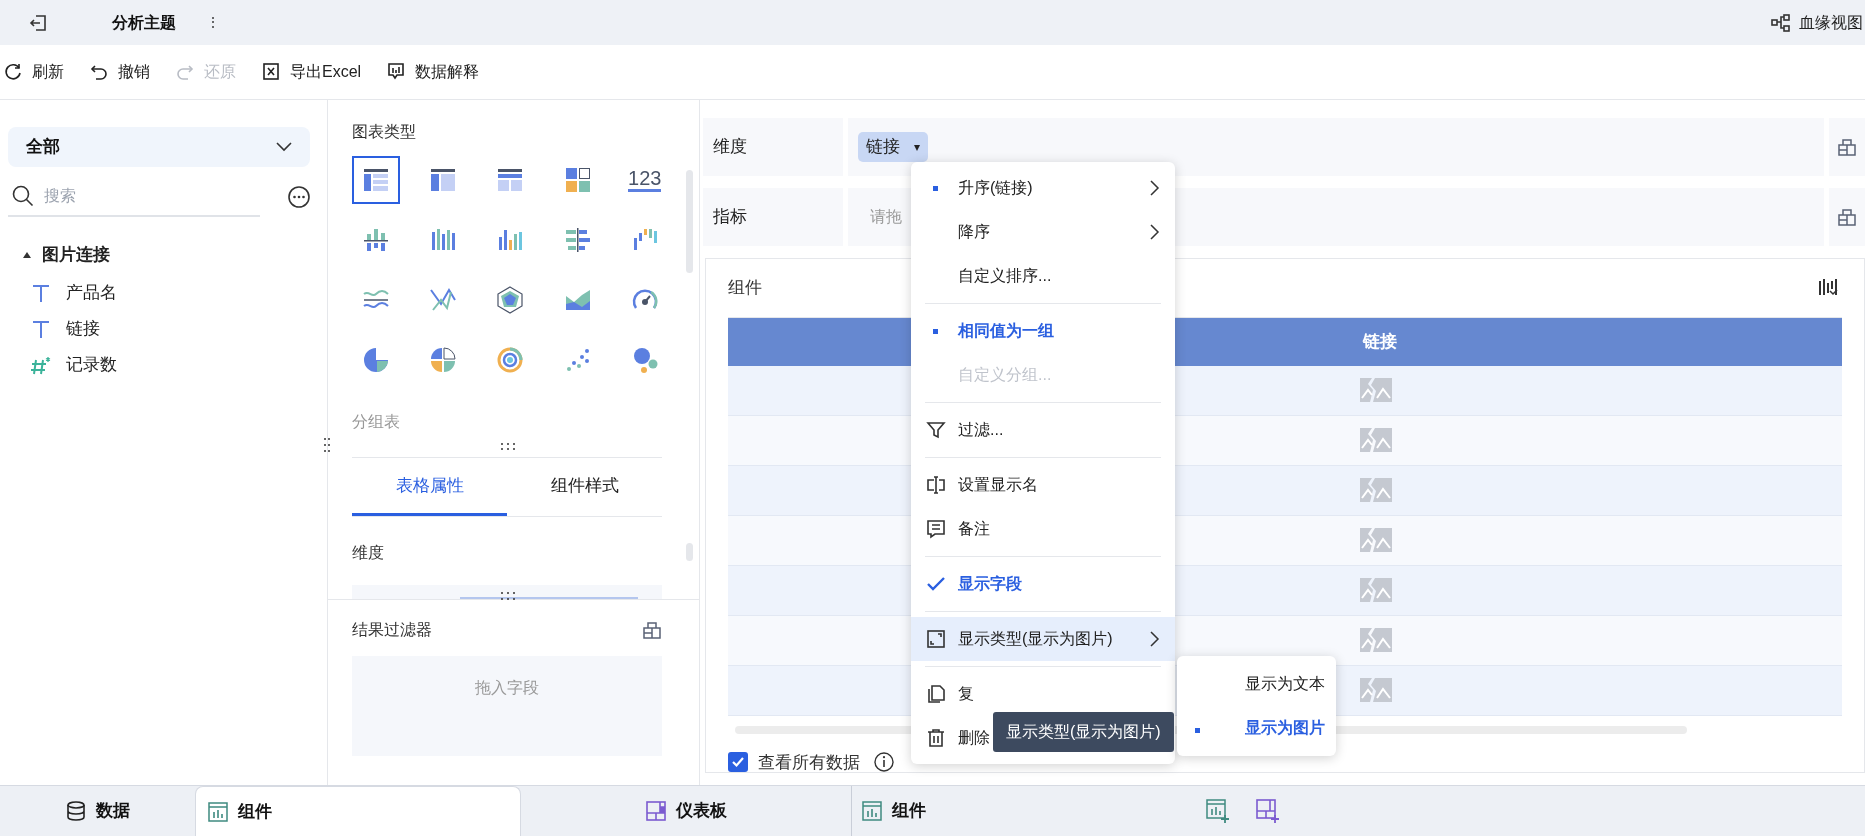  Describe the element at coordinates (1380, 341) in the screenshot. I see `column-header: 链接` at that location.